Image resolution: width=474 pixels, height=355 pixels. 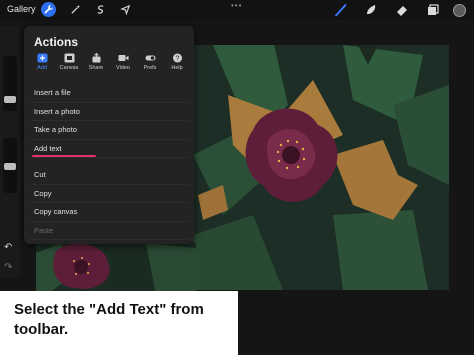 I want to click on undo-icon: ↶, so click(x=8, y=247).